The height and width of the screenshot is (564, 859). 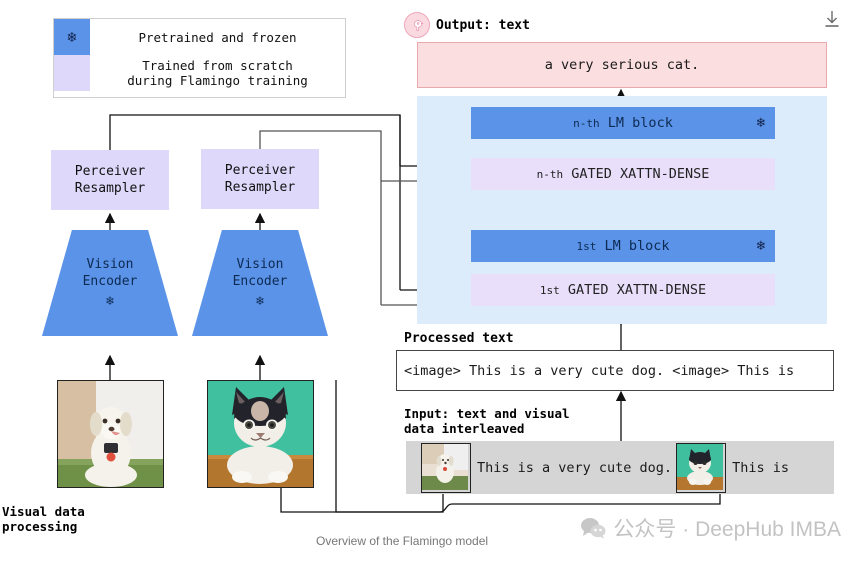 What do you see at coordinates (640, 123) in the screenshot?
I see `lm-block-nth-label: LM block` at bounding box center [640, 123].